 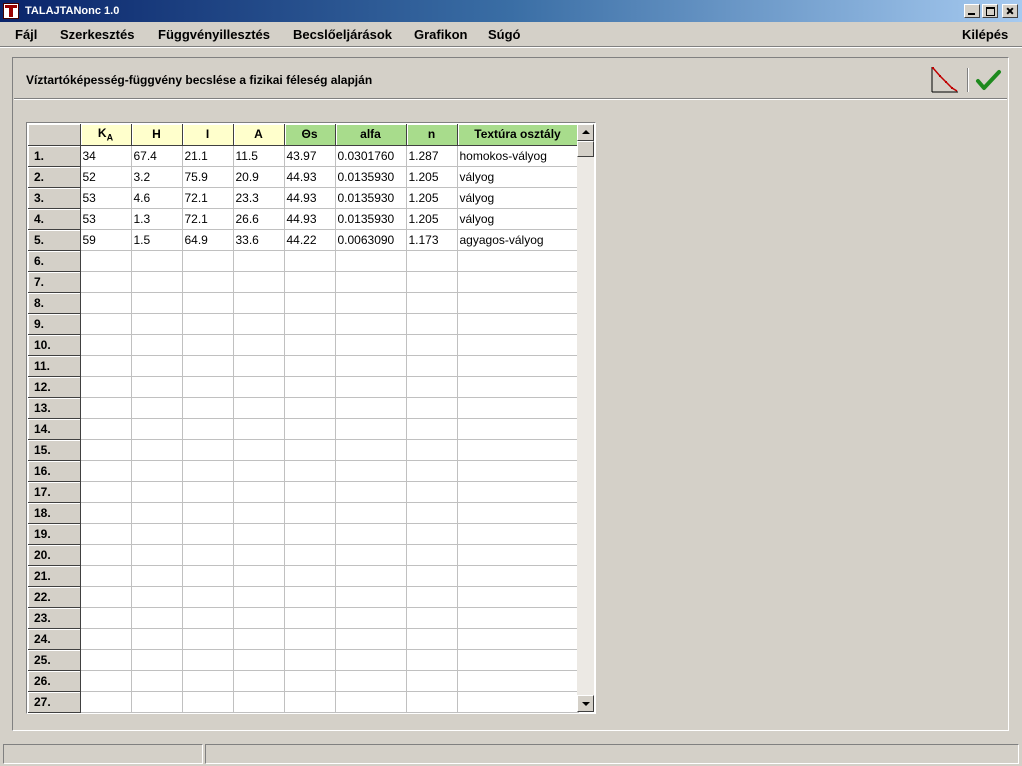 What do you see at coordinates (259, 156) in the screenshot?
I see `cell-a: 11.5` at bounding box center [259, 156].